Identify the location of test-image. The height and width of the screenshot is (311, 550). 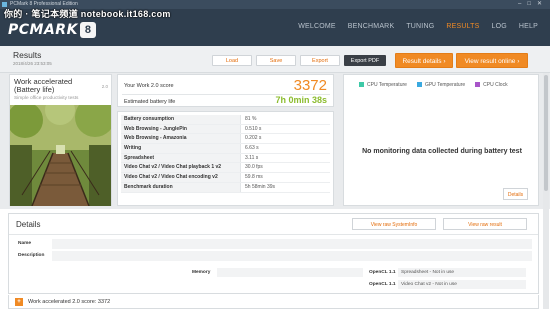
(60, 155).